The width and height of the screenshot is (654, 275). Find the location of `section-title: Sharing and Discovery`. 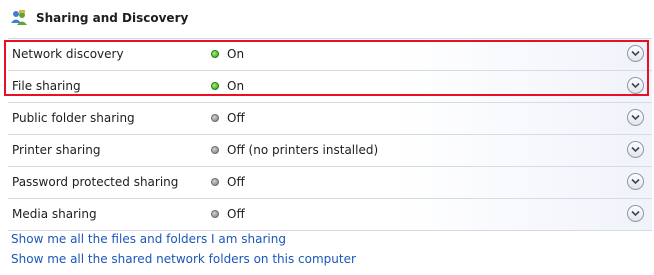

section-title: Sharing and Discovery is located at coordinates (112, 18).